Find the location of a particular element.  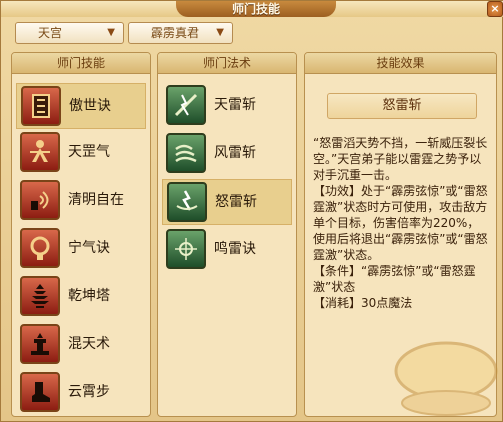

skill-label: 傲世诀 is located at coordinates (90, 106).